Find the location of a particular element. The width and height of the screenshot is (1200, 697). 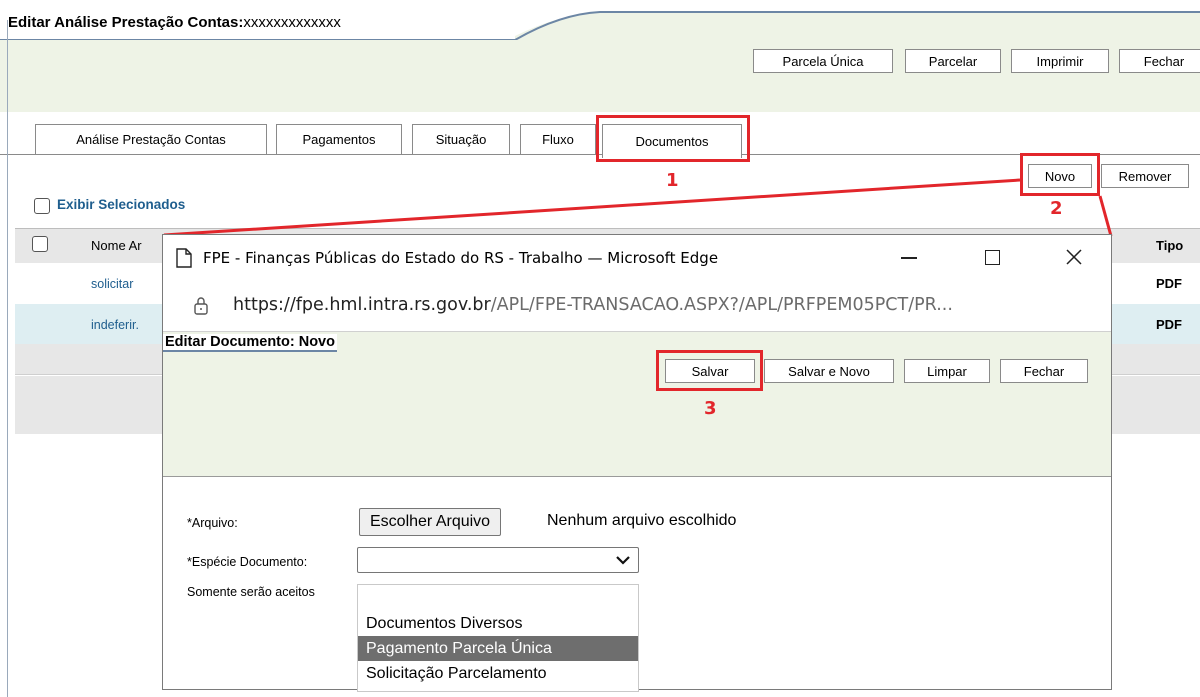

option-documentos-diversos: Documentos Diversos is located at coordinates (498, 623).